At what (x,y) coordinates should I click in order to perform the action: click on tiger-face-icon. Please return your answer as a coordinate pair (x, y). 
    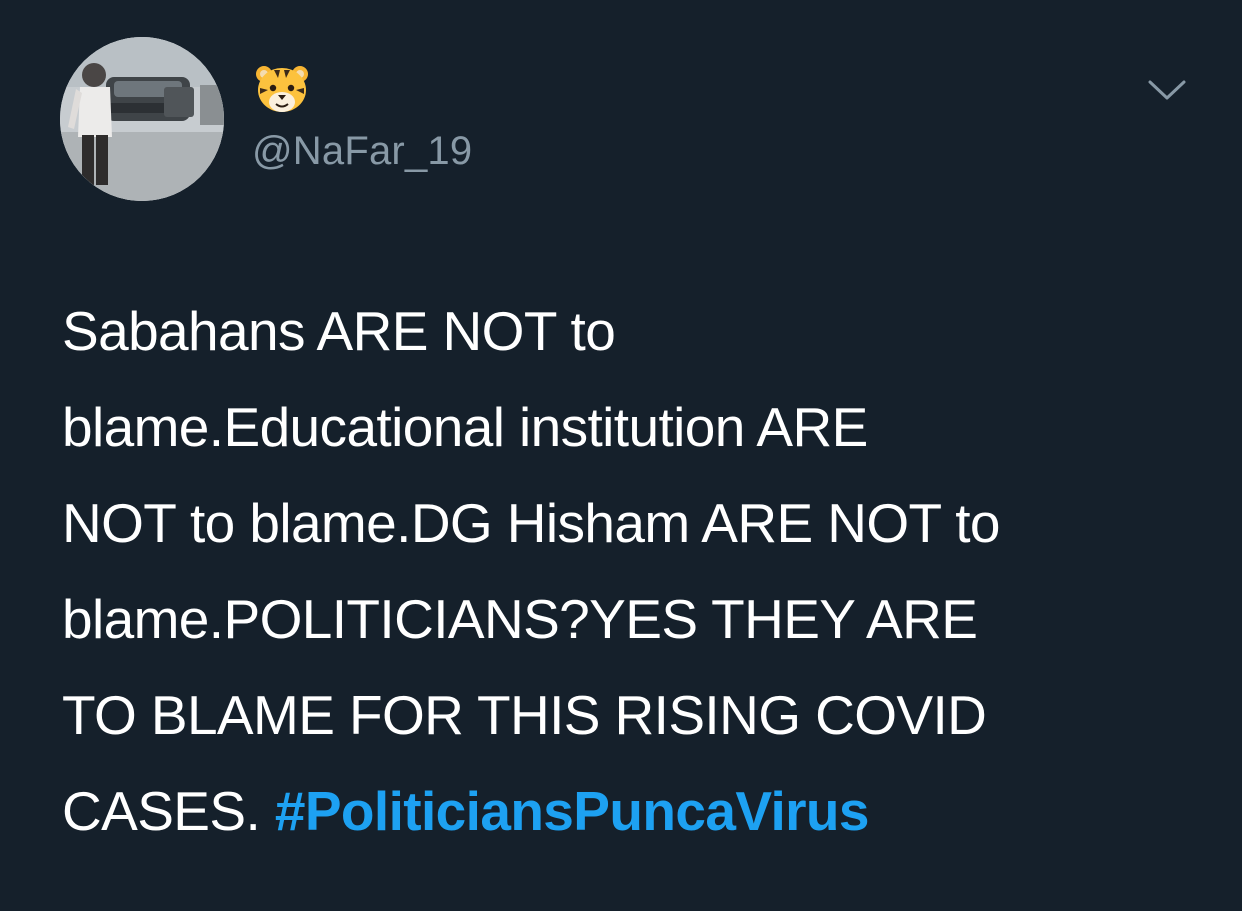
    Looking at the image, I should click on (282, 89).